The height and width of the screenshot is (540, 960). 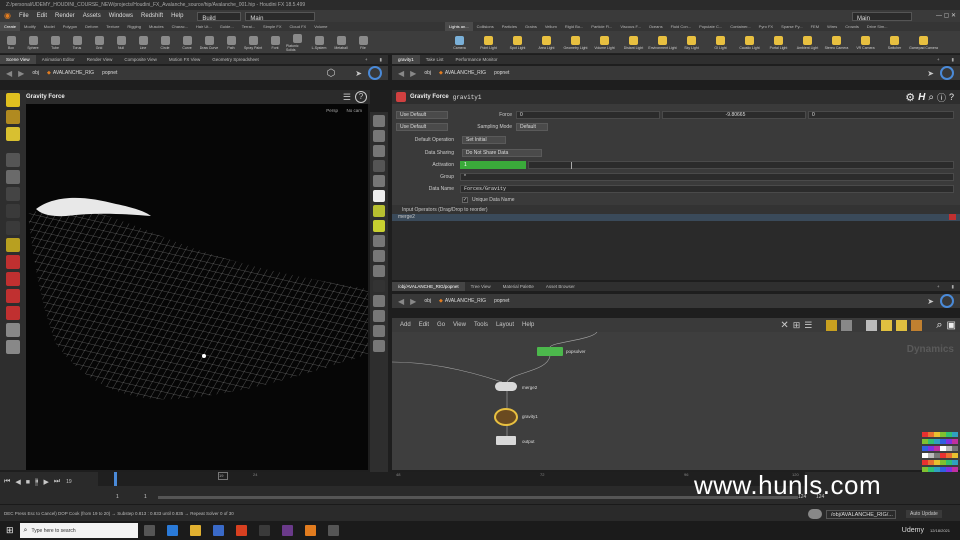 What do you see at coordinates (379, 136) in the screenshot?
I see `geometry-icon` at bounding box center [379, 136].